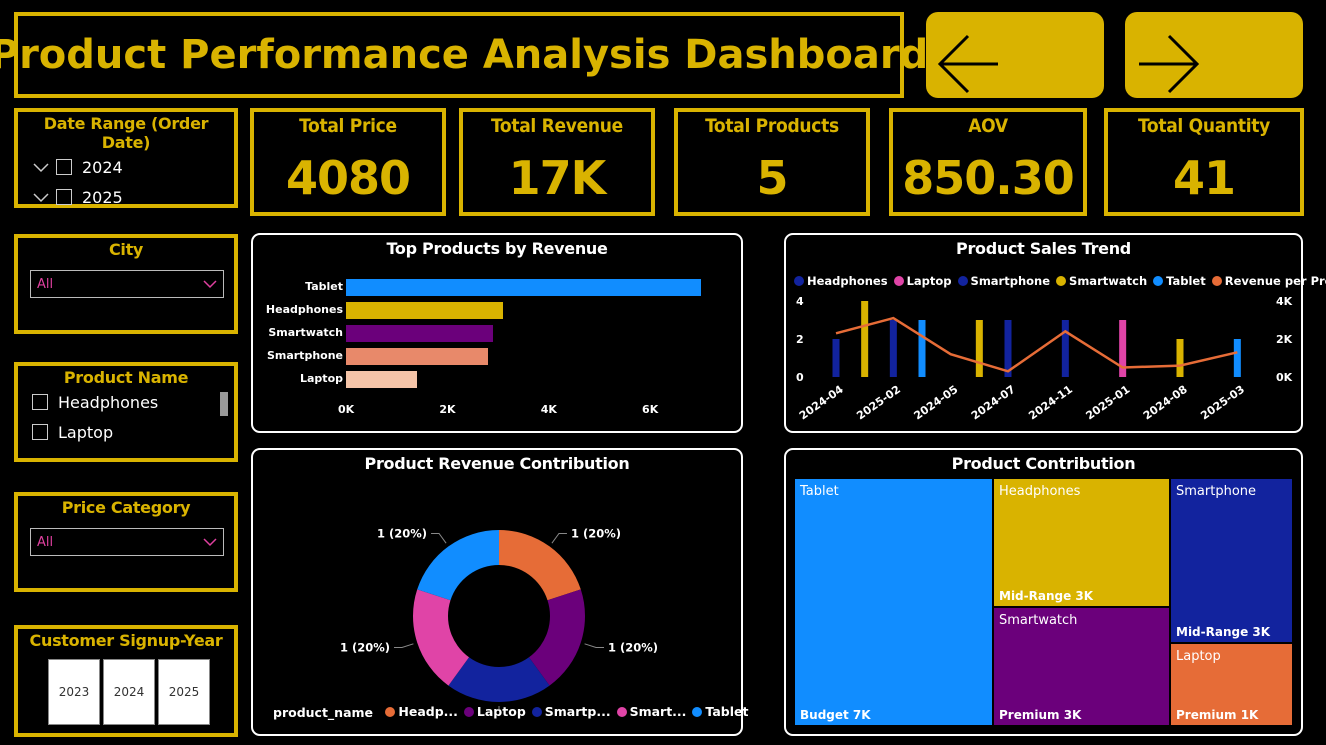 The width and height of the screenshot is (1326, 745). What do you see at coordinates (967, 64) in the screenshot?
I see `arrow-left-icon` at bounding box center [967, 64].